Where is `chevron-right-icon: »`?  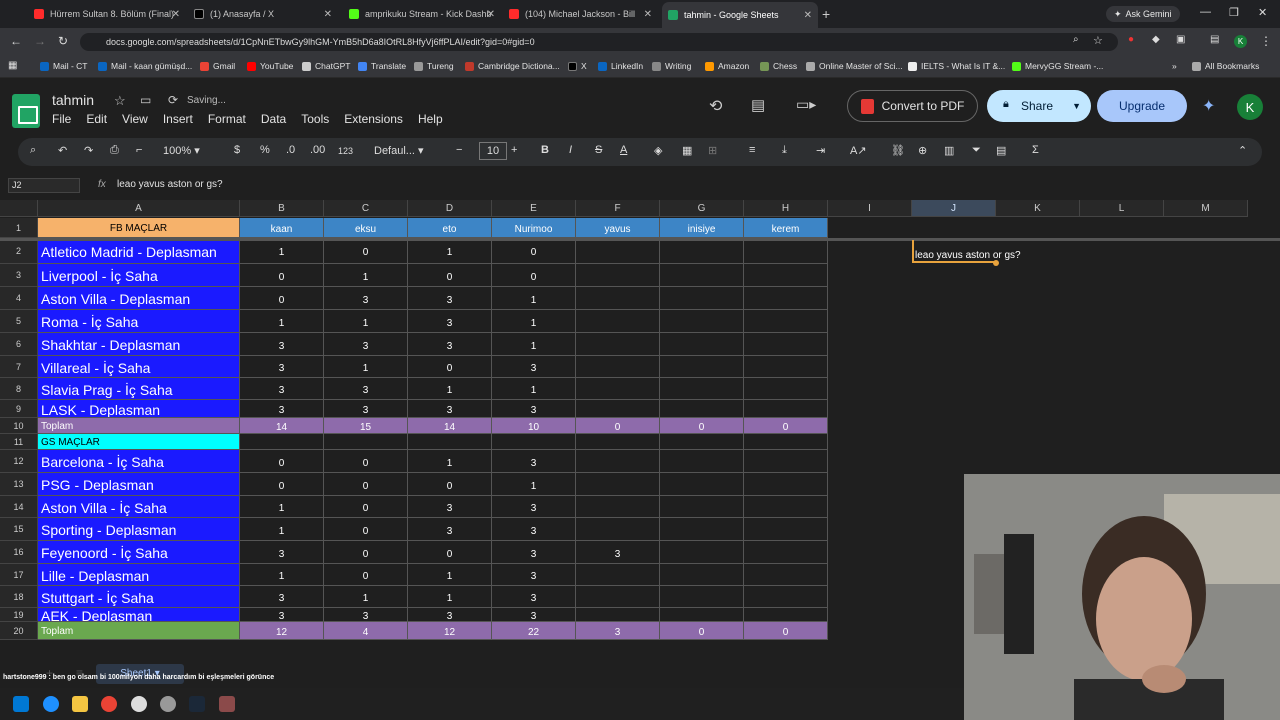
chevron-right-icon: » is located at coordinates (1174, 66).